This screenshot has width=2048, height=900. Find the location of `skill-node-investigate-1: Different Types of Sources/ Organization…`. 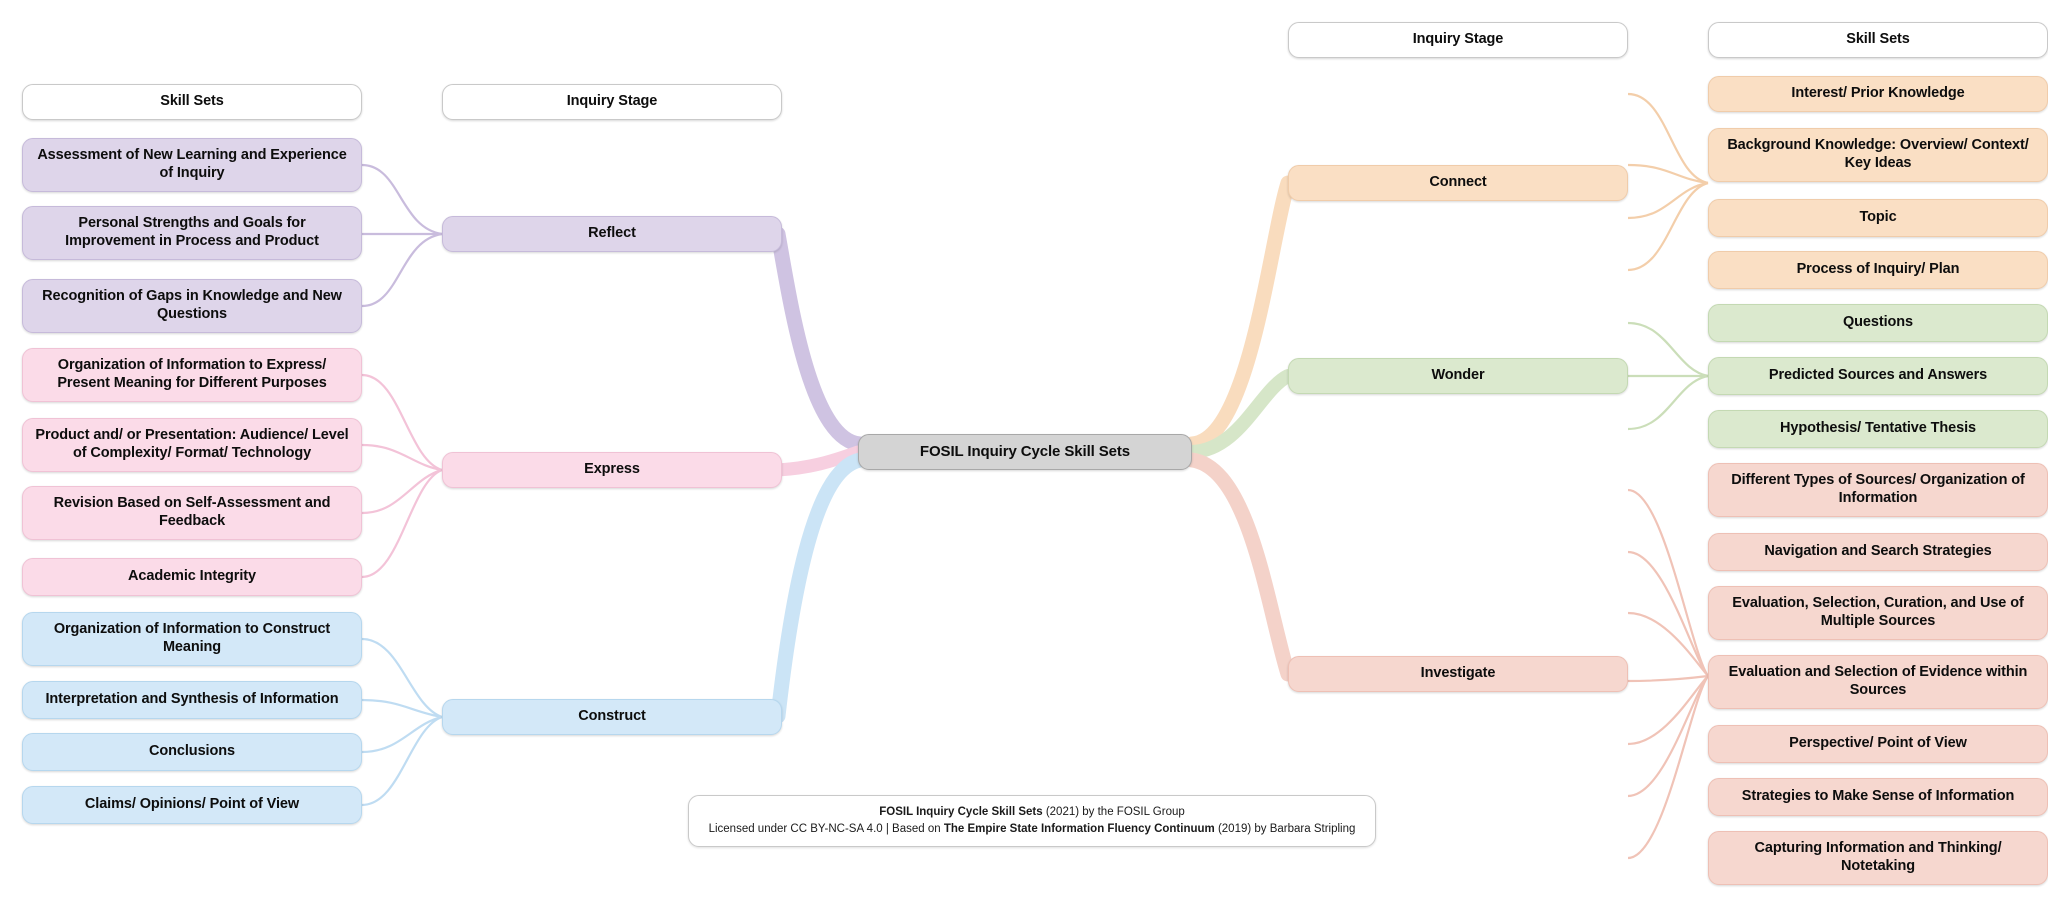

skill-node-investigate-1: Different Types of Sources/ Organization… is located at coordinates (1878, 490).